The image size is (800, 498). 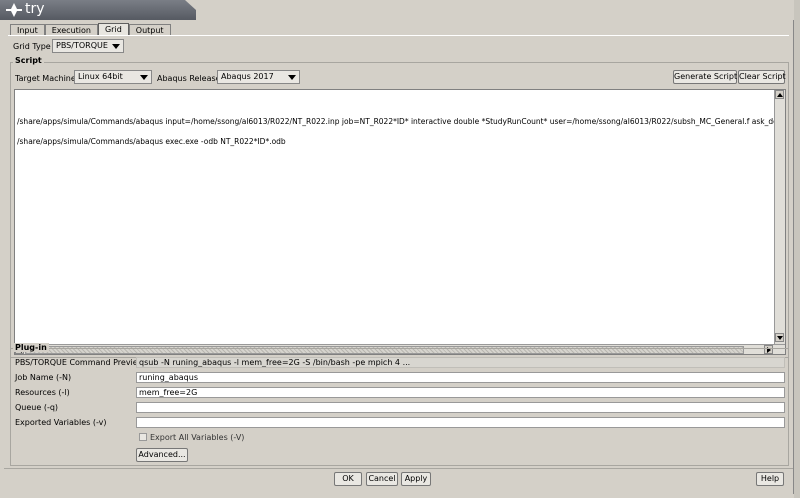 I want to click on footer-divider, so click(x=398, y=468).